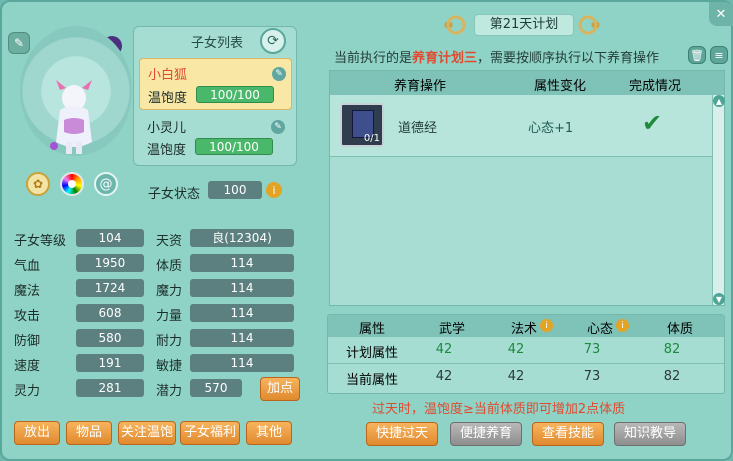 This screenshot has width=733, height=461. I want to click on plan-message: 当前执行的是养育计划三，需要按顺序执行以下养育操作, so click(496, 56).